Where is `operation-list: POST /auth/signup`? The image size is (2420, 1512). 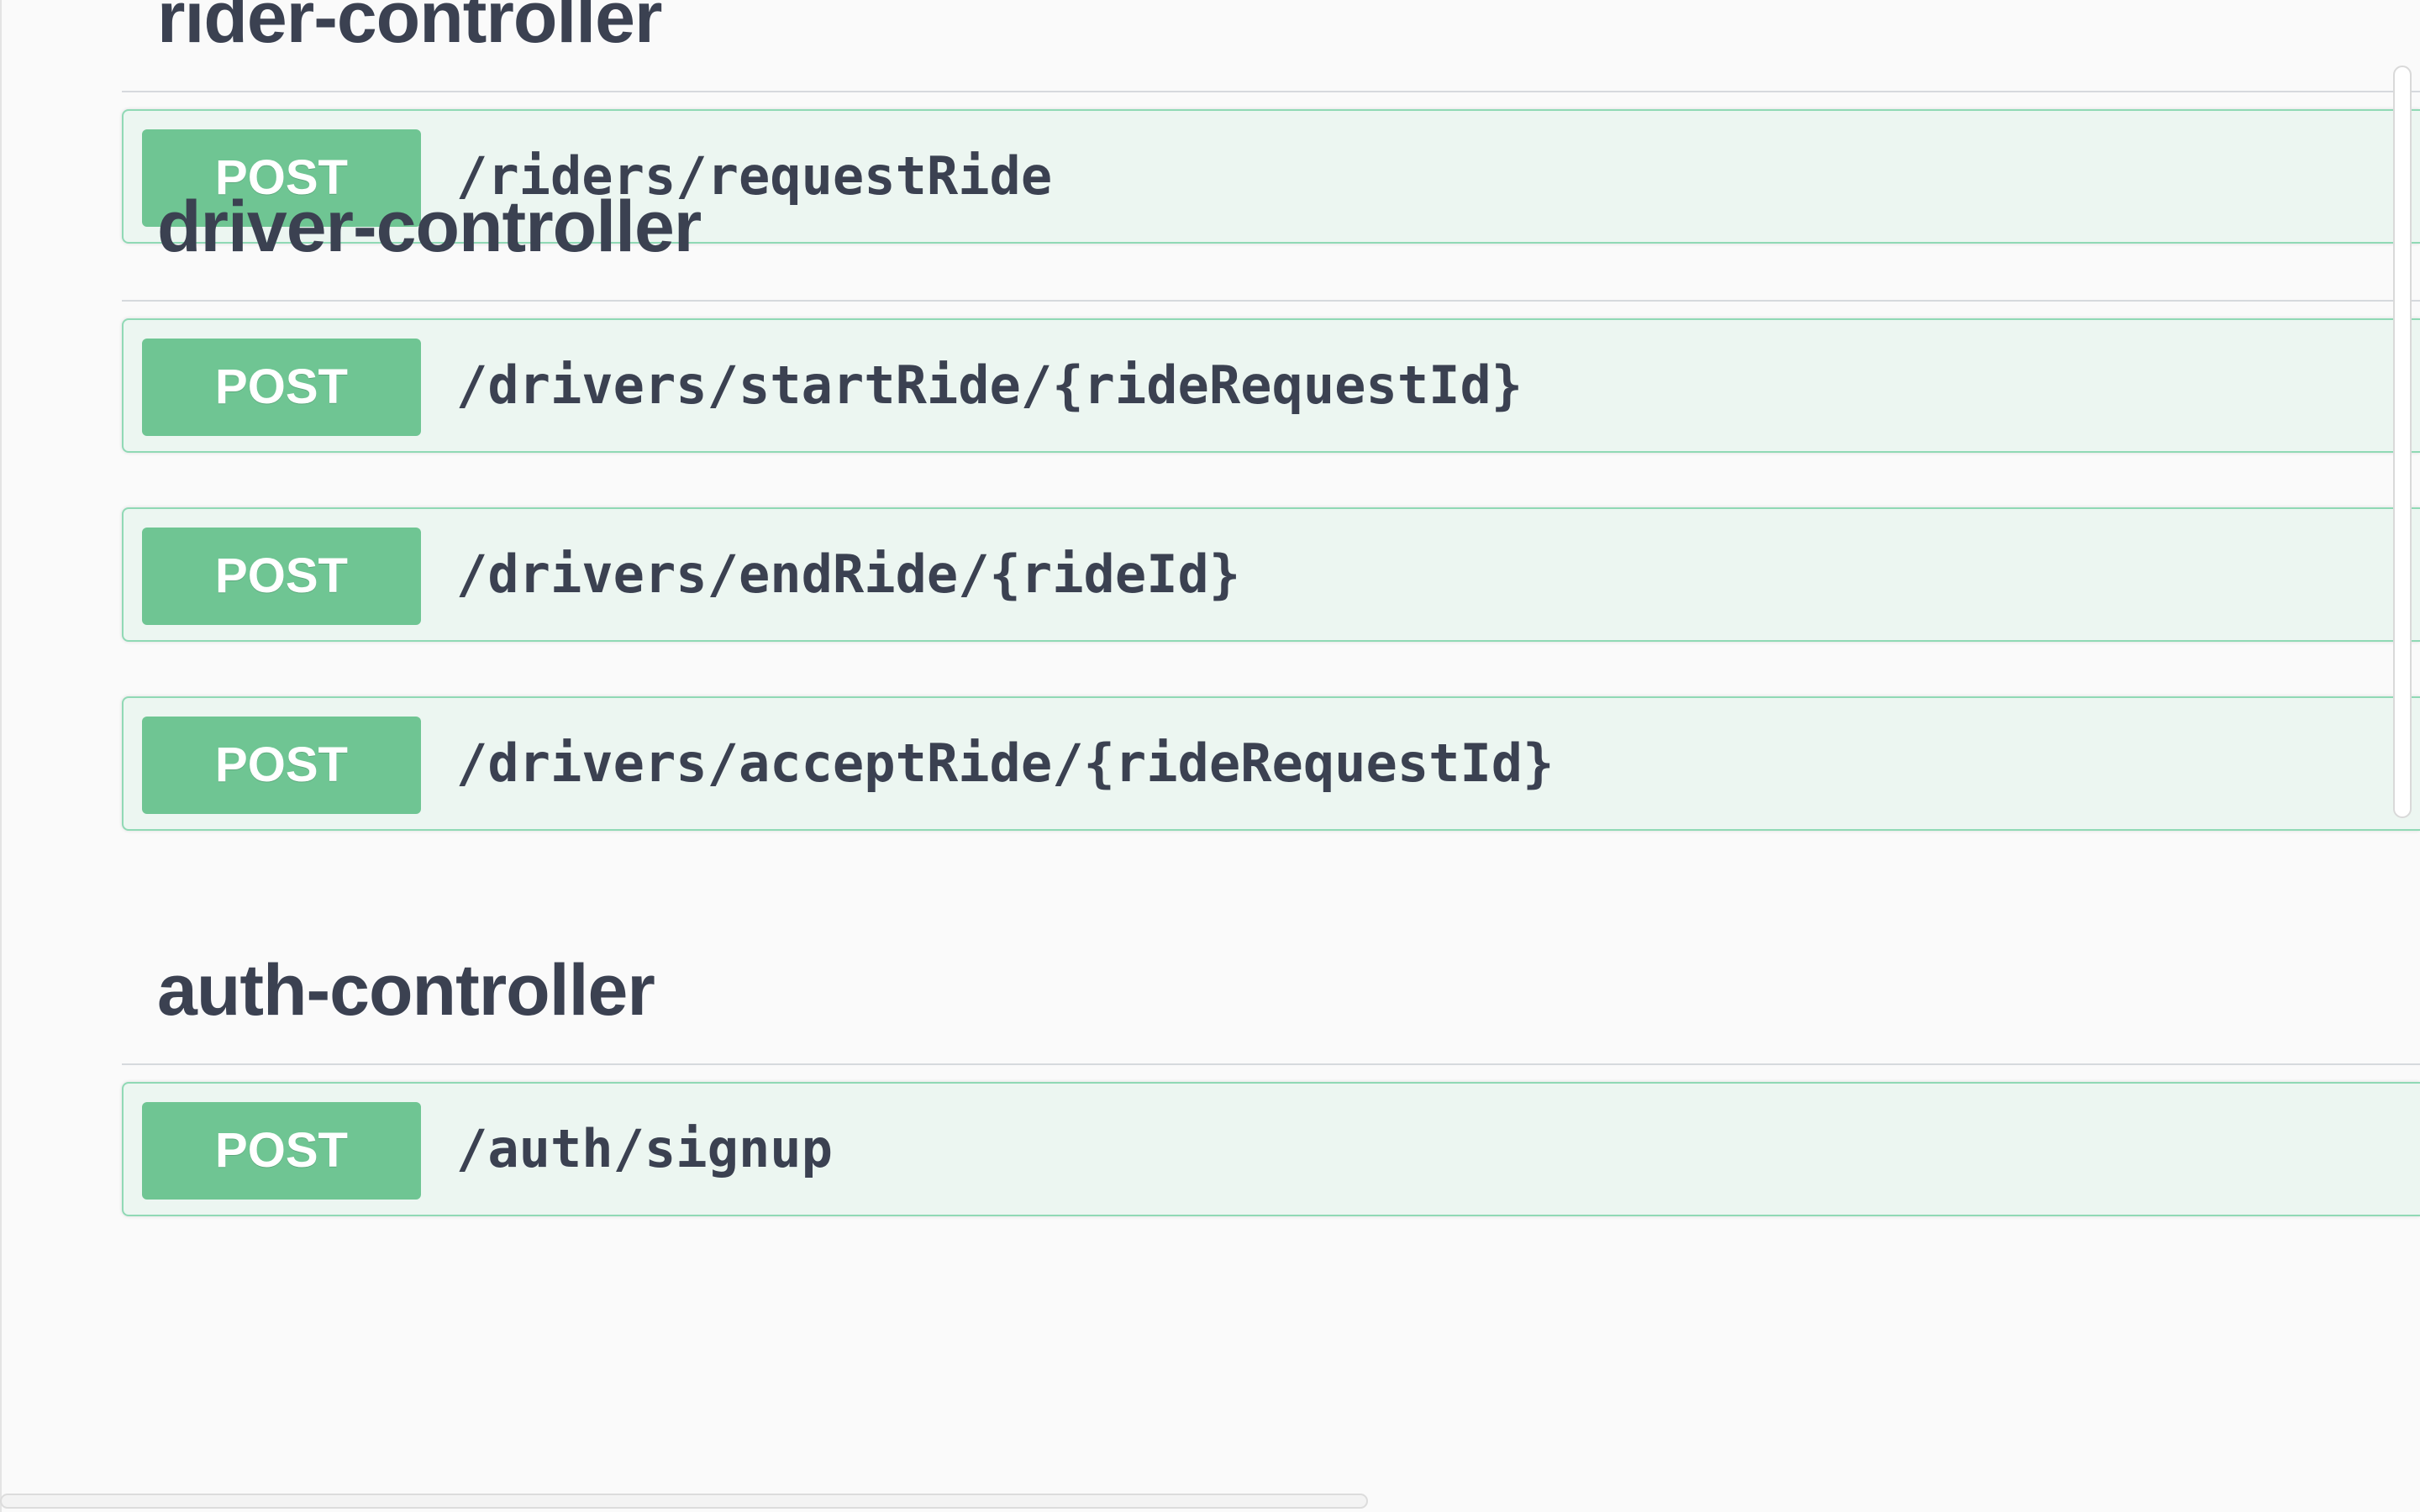 operation-list: POST /auth/signup is located at coordinates (1271, 1149).